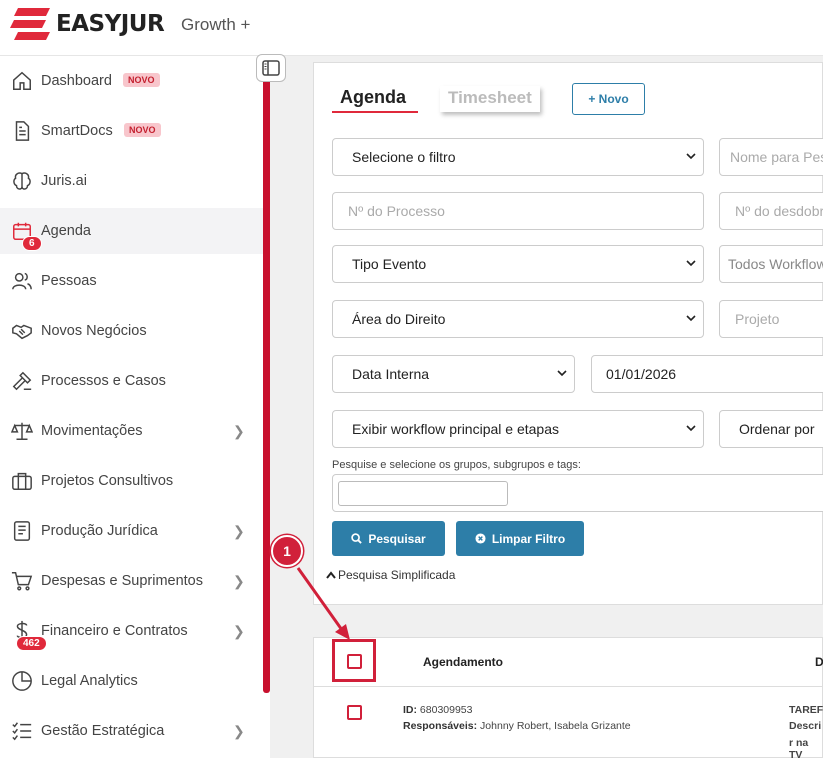 The width and height of the screenshot is (823, 761). Describe the element at coordinates (266, 380) in the screenshot. I see `sidebar-scrollbar` at that location.